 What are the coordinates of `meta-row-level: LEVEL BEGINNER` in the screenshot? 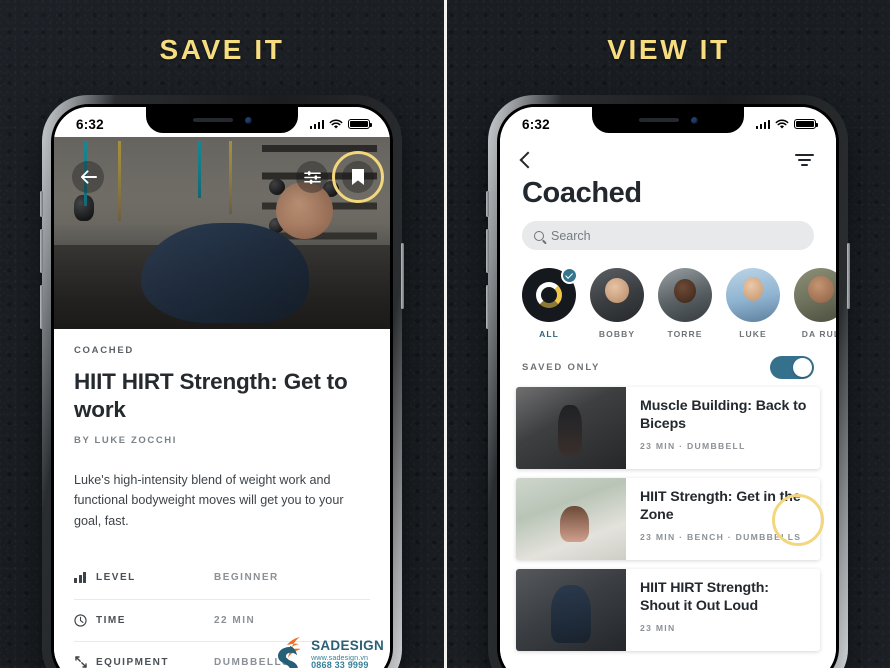 It's located at (222, 578).